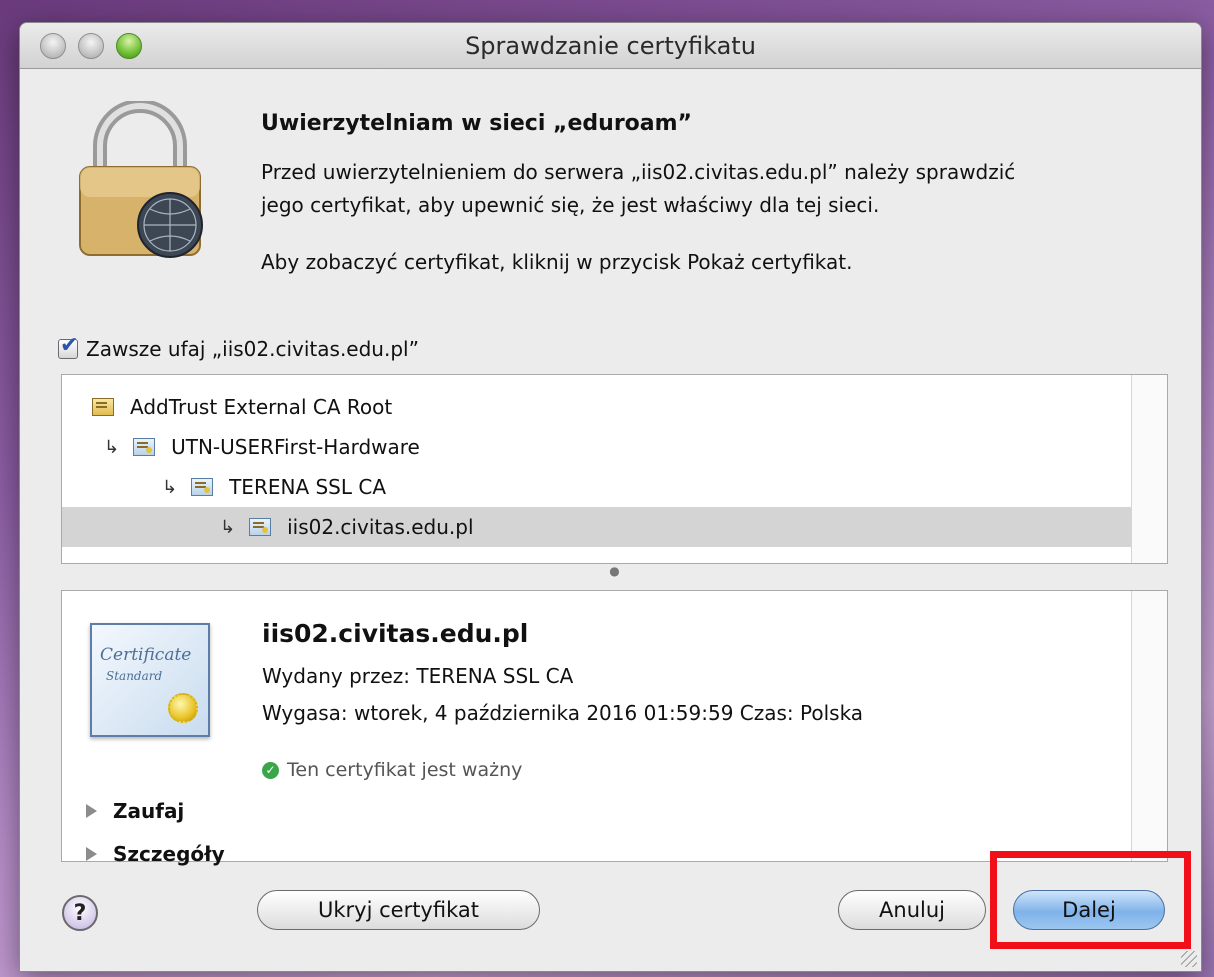 This screenshot has width=1214, height=977. I want to click on help-button: ?, so click(80, 913).